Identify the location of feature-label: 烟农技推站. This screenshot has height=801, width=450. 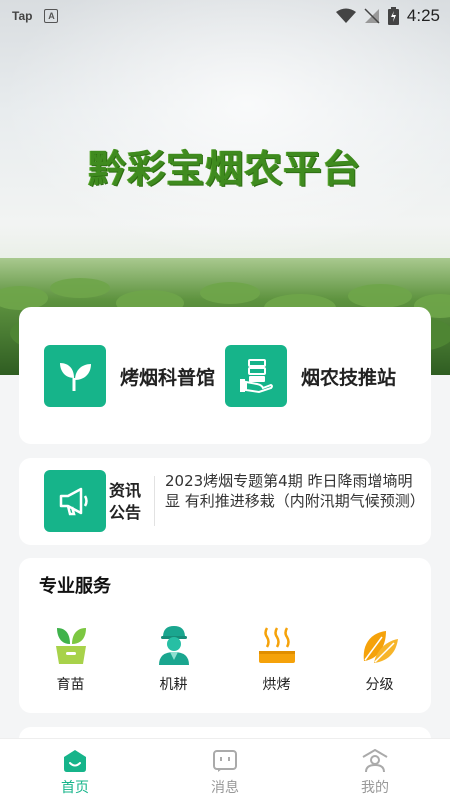
(349, 377).